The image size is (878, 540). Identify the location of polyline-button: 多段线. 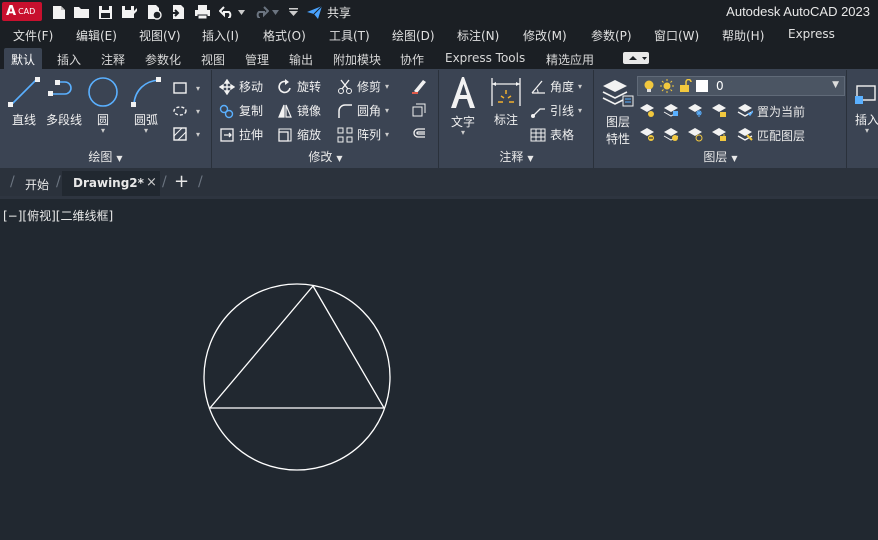
(64, 102).